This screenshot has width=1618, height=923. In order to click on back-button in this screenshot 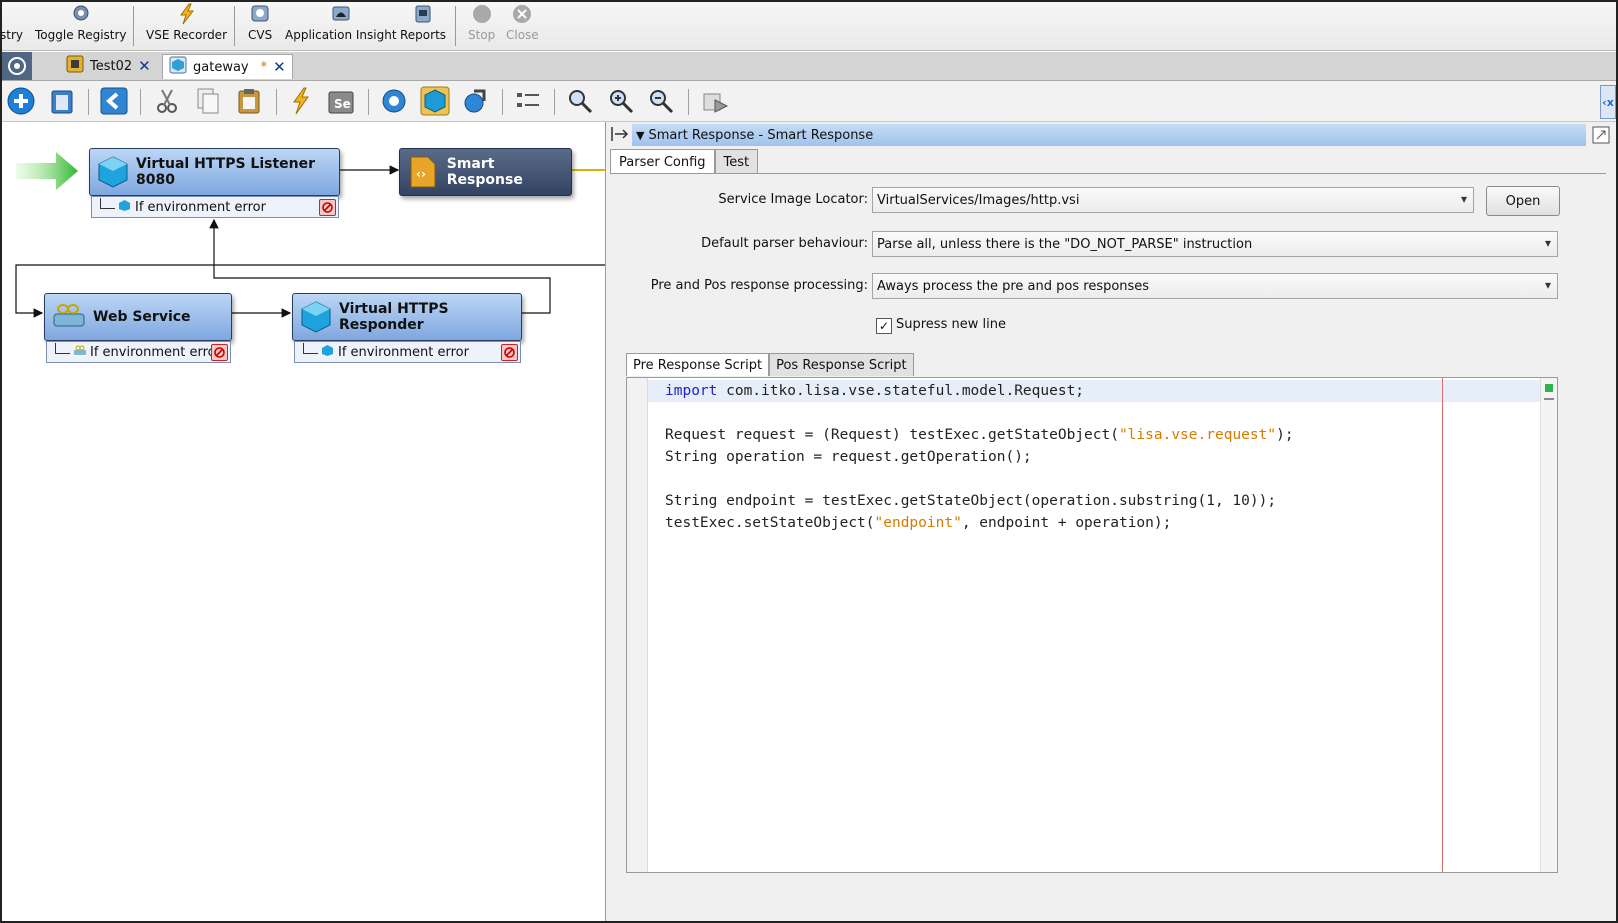, I will do `click(114, 101)`.